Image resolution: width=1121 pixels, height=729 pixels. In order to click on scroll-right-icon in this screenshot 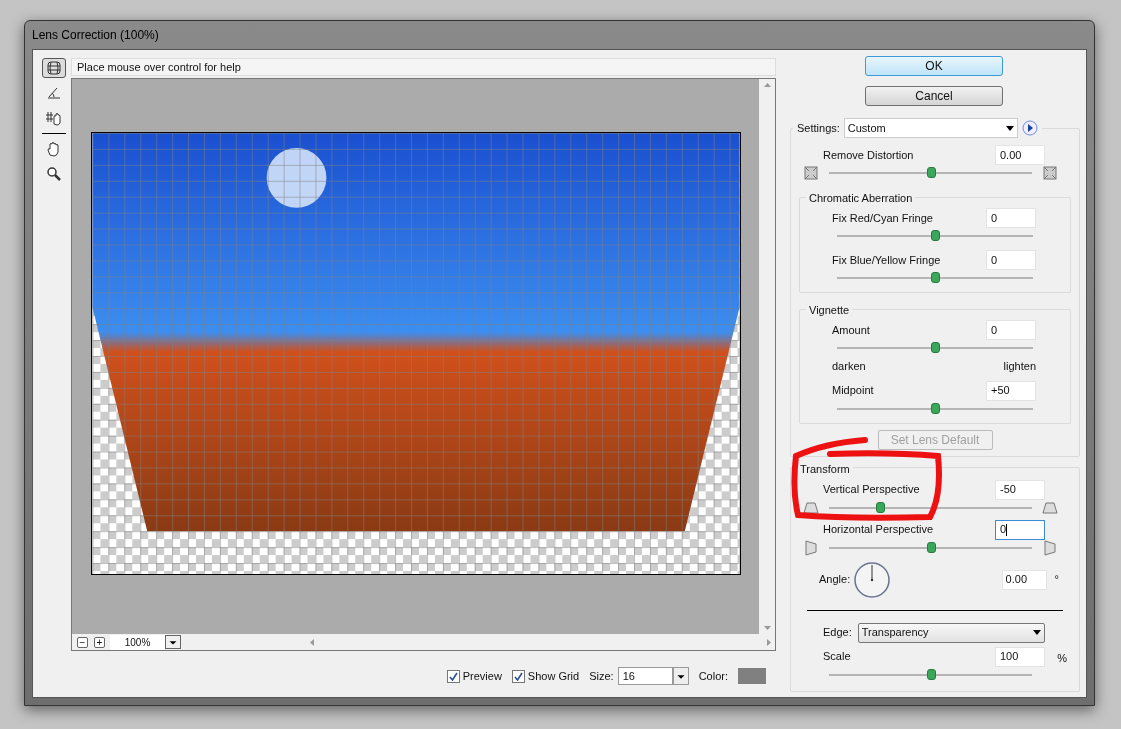, I will do `click(769, 642)`.